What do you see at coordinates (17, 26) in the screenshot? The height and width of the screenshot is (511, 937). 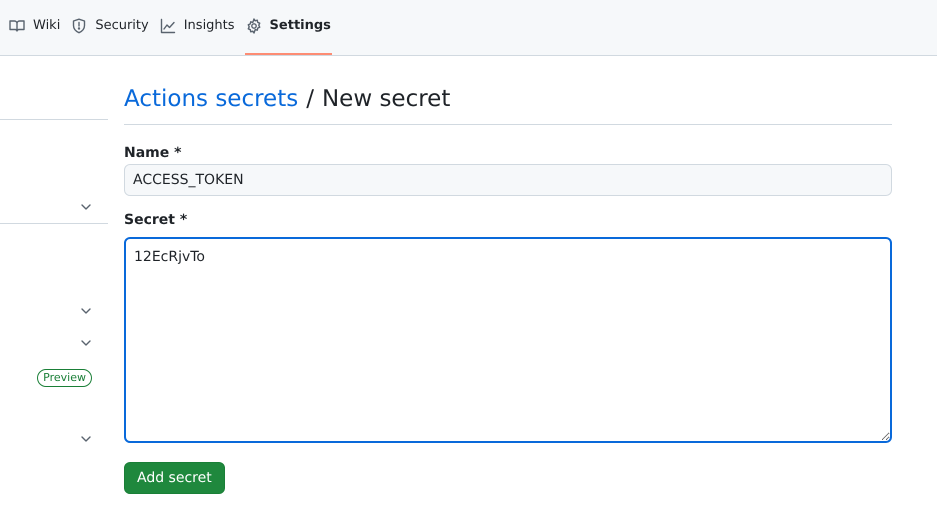 I see `book-icon` at bounding box center [17, 26].